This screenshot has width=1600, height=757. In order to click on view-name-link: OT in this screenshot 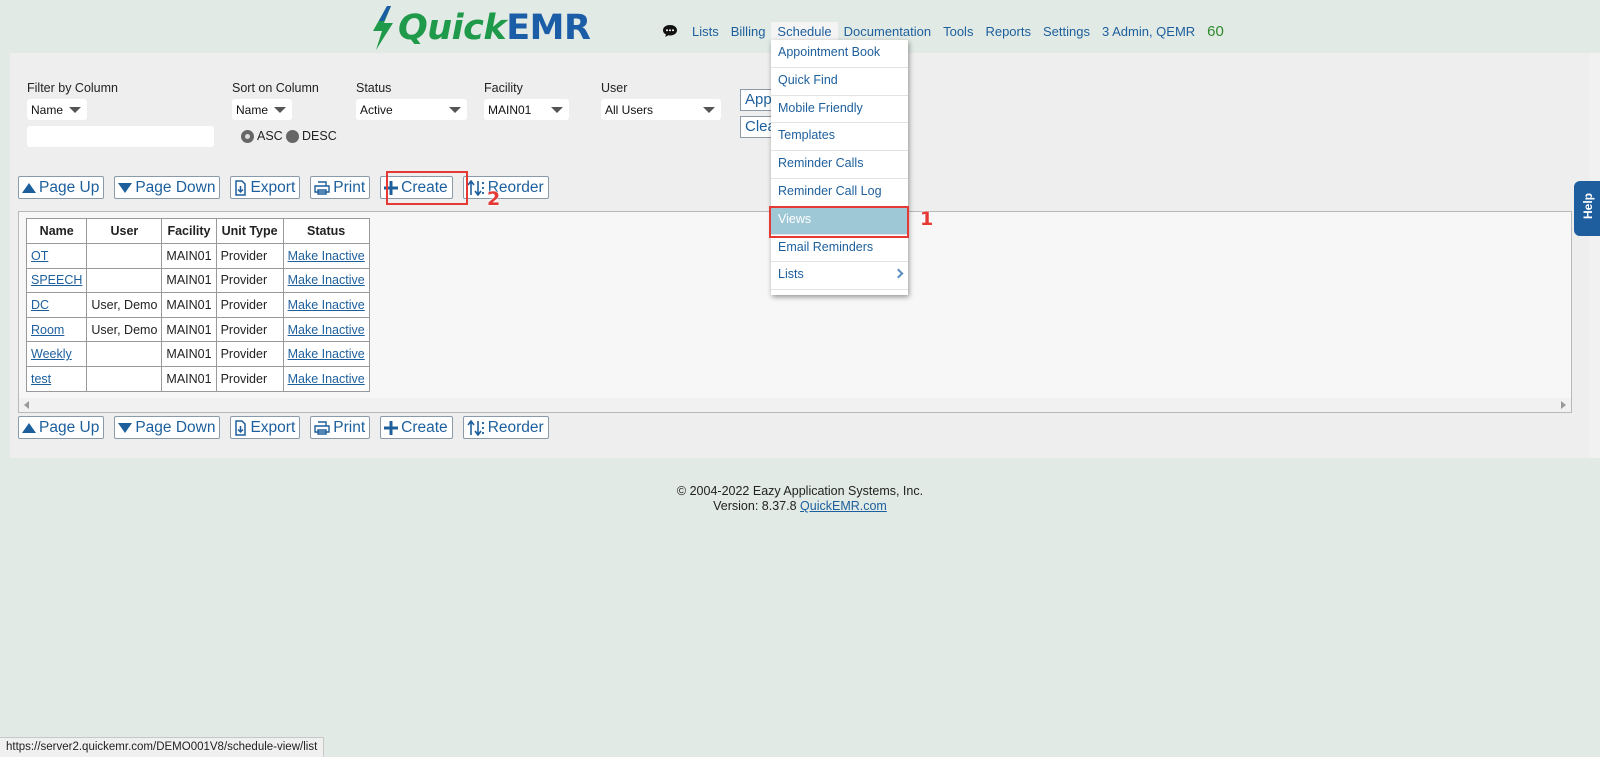, I will do `click(39, 256)`.